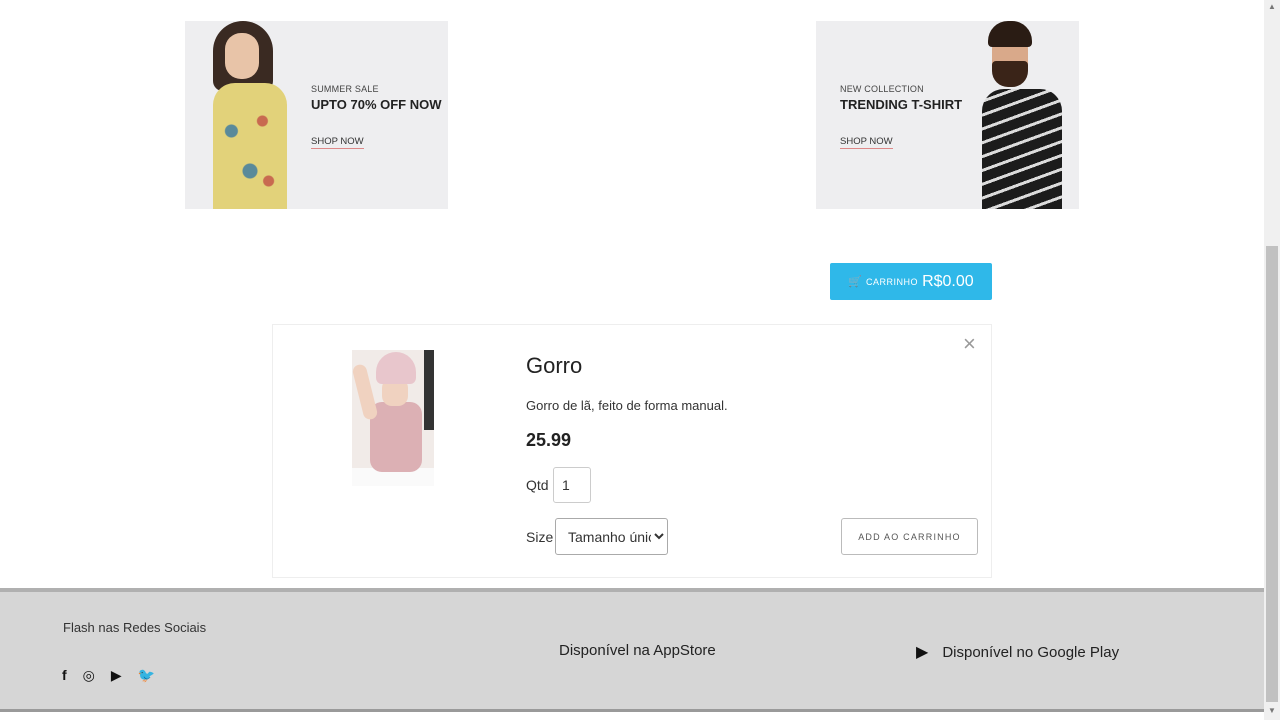 Image resolution: width=1280 pixels, height=720 pixels. What do you see at coordinates (882, 89) in the screenshot?
I see `banner-kicker: NEW COLLECTION` at bounding box center [882, 89].